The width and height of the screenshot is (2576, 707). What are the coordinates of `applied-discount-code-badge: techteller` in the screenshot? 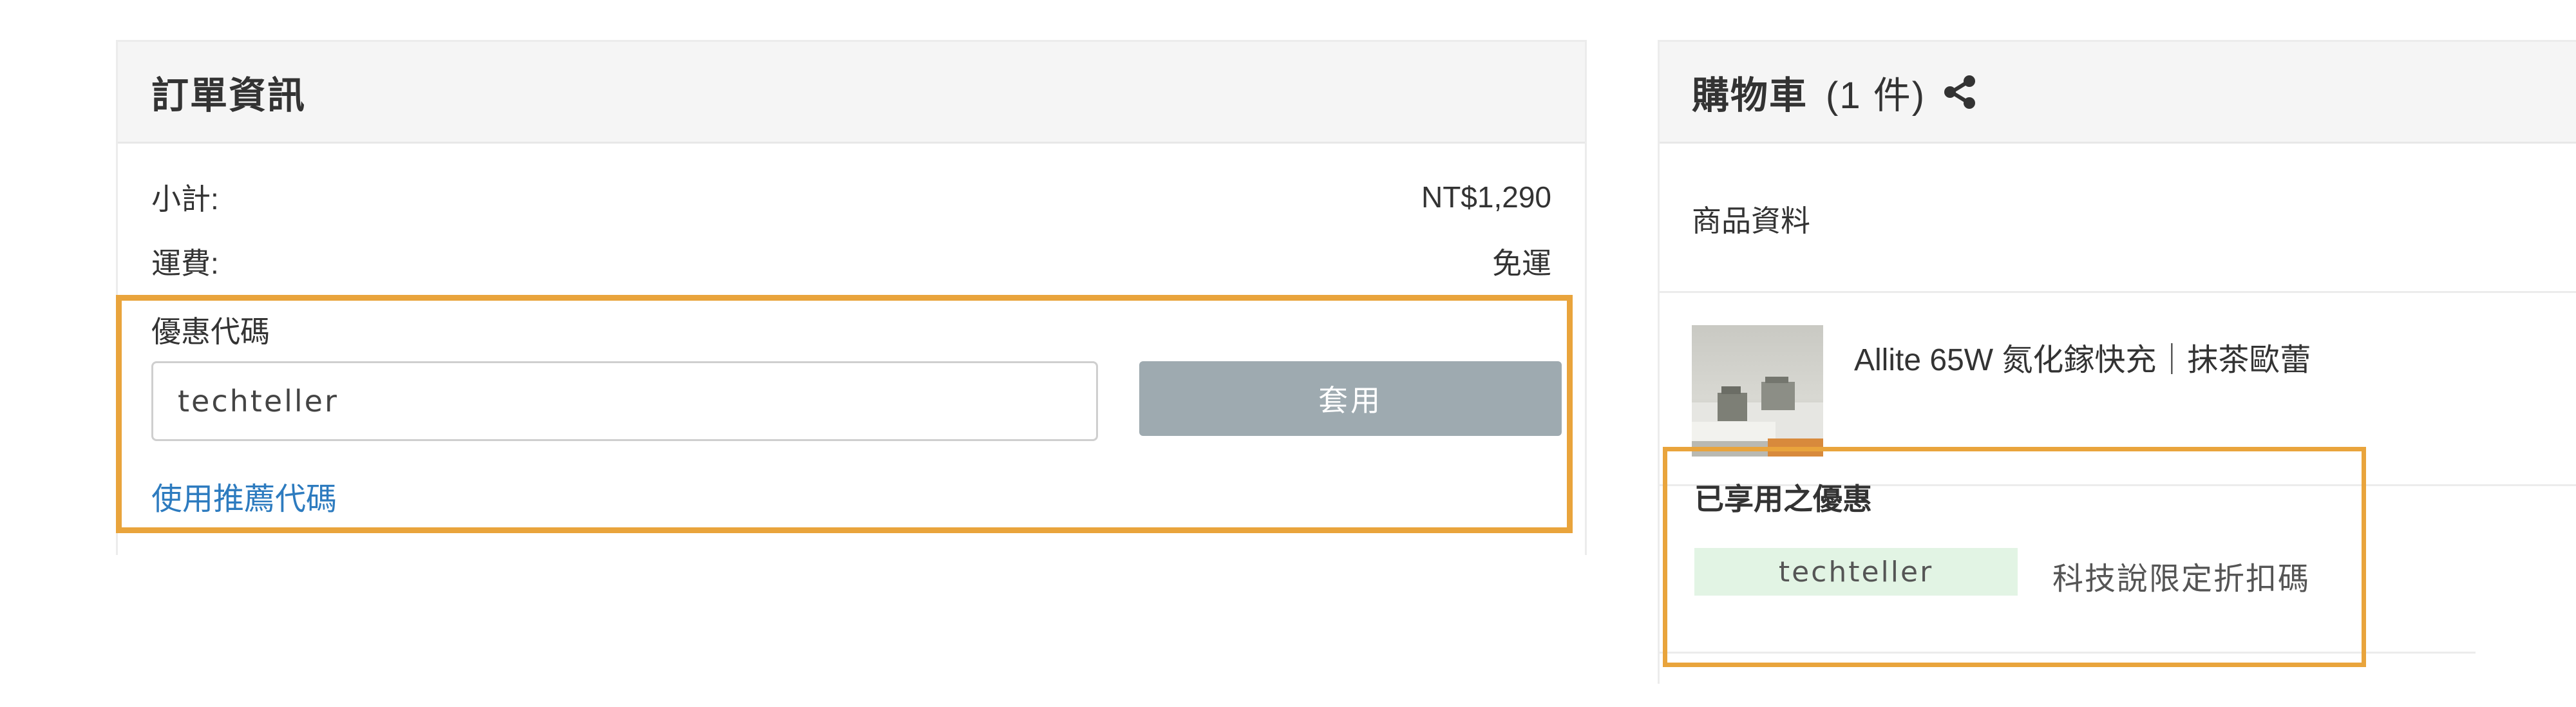 It's located at (1856, 572).